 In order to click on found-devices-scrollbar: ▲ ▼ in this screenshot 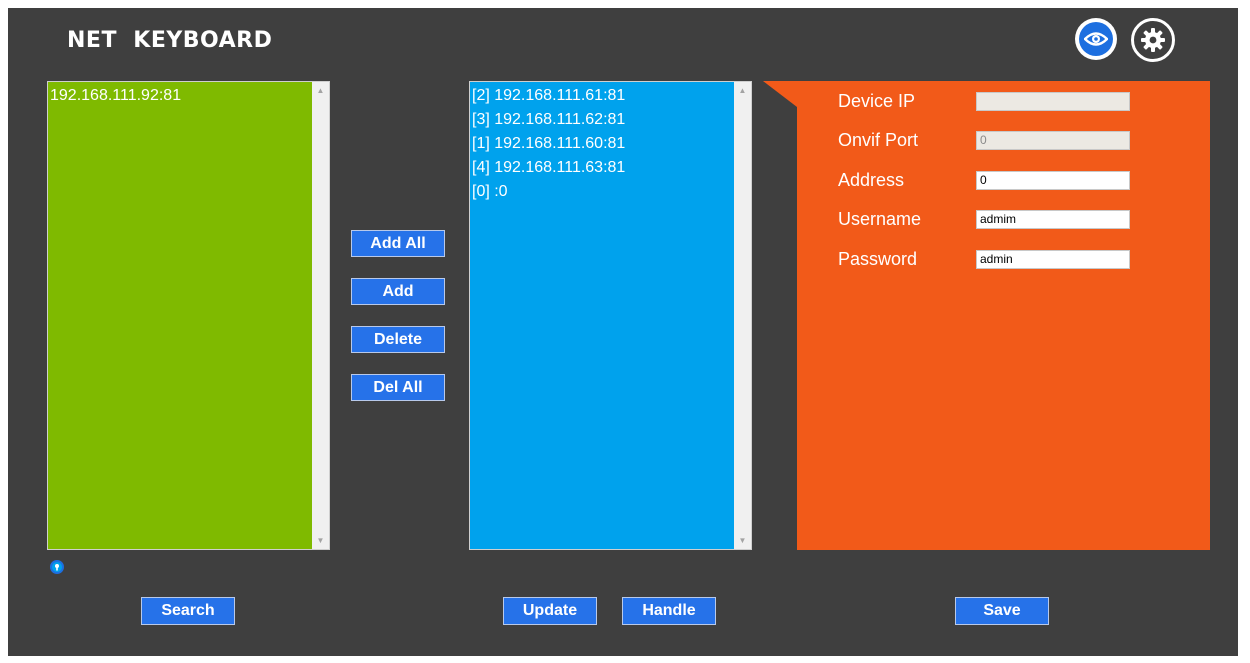, I will do `click(320, 315)`.